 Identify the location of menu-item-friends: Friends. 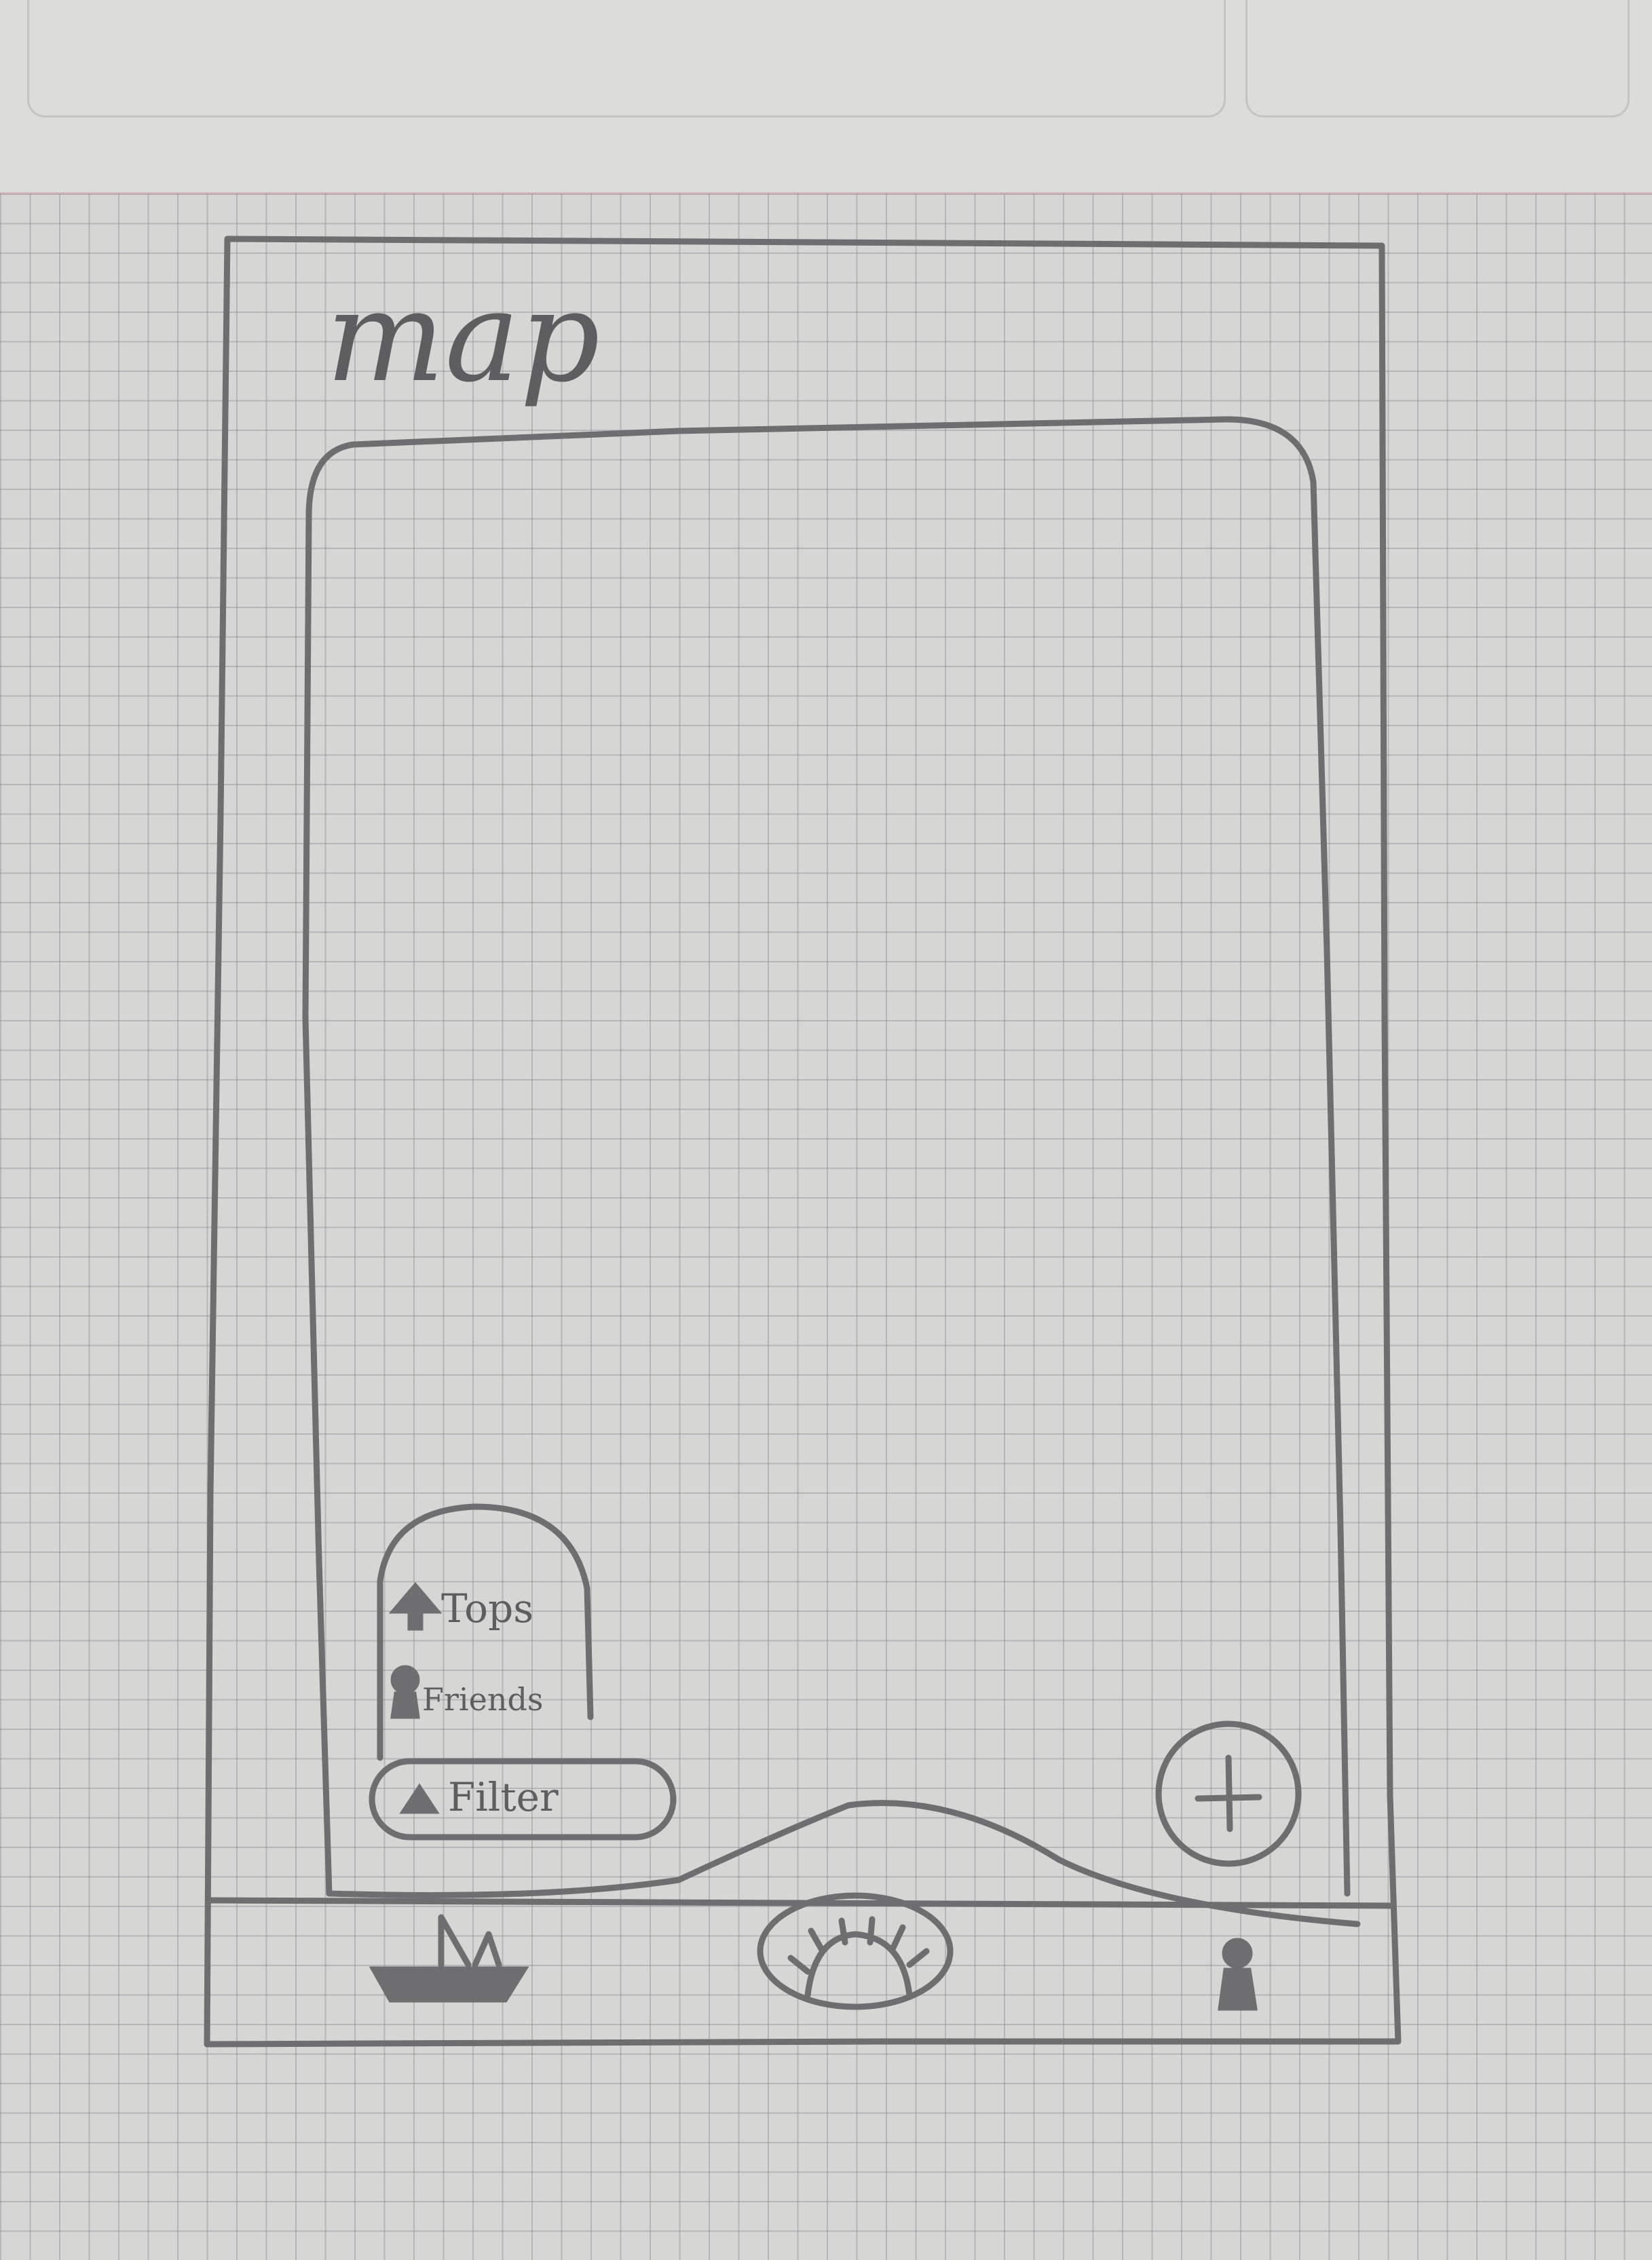
(467, 1692).